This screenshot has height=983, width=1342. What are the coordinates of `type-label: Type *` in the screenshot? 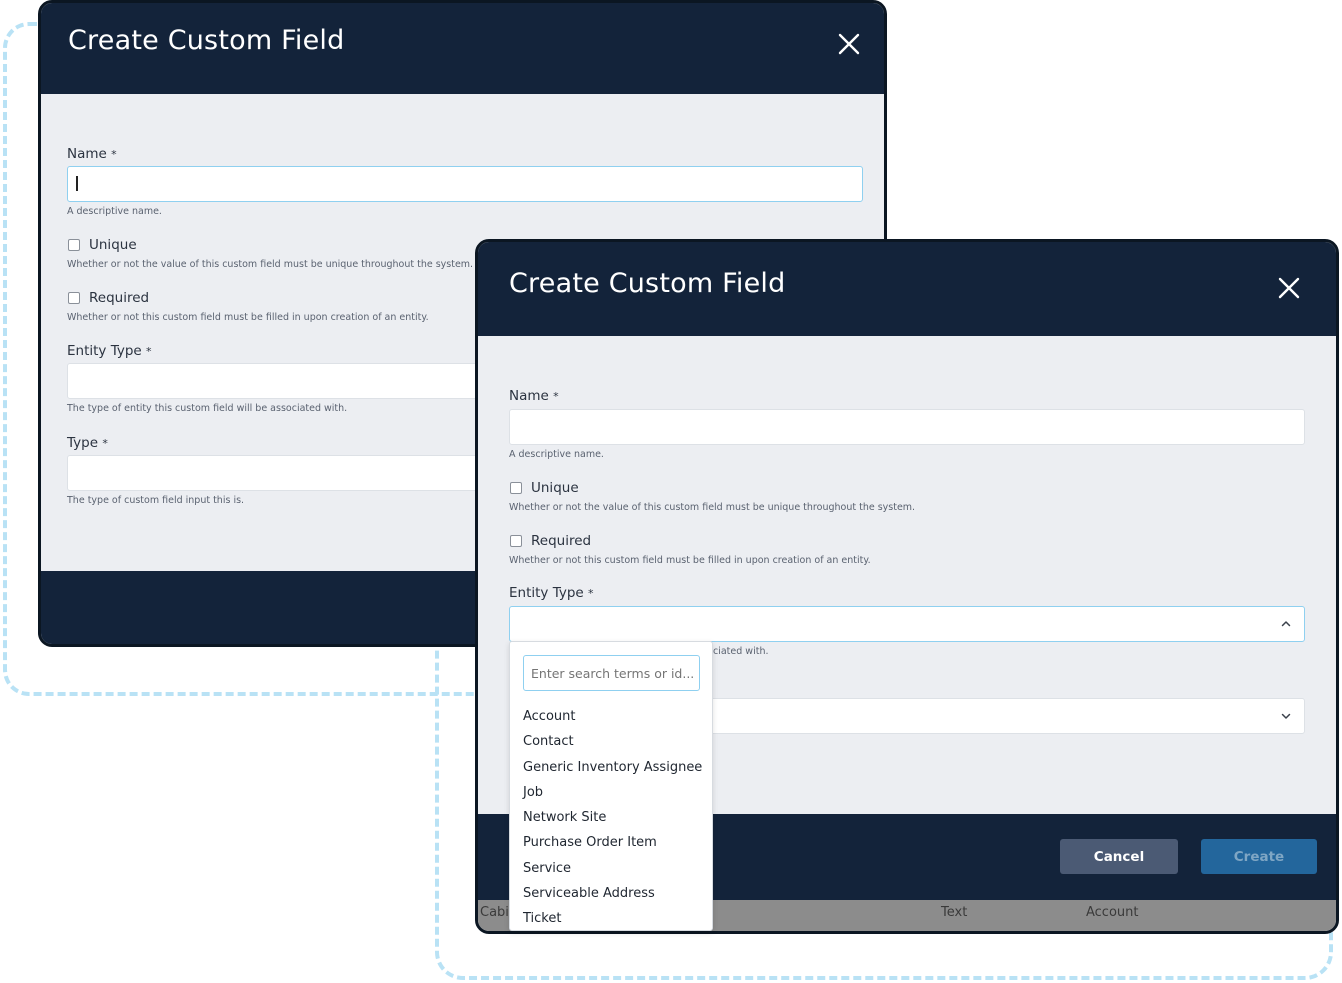 It's located at (87, 443).